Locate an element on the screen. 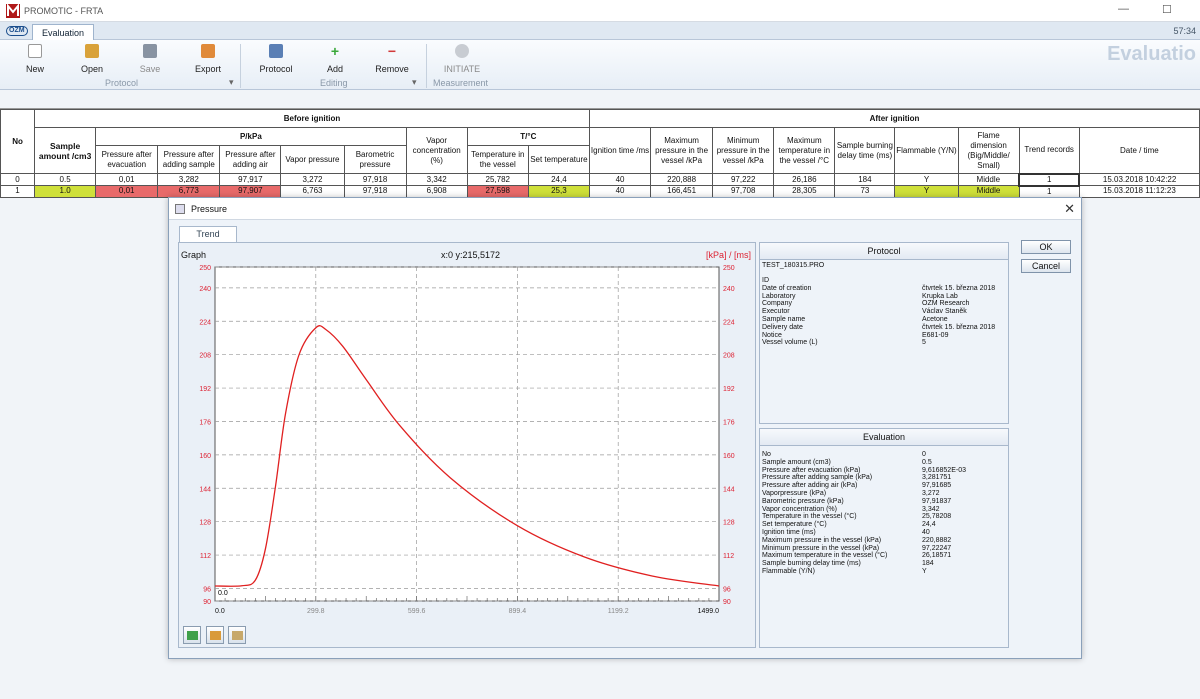  cancel-button: Cancel is located at coordinates (1046, 266).